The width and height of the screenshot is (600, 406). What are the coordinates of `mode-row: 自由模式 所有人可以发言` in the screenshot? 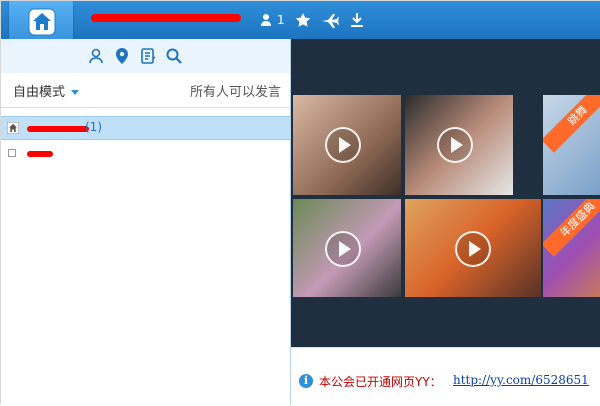 It's located at (146, 90).